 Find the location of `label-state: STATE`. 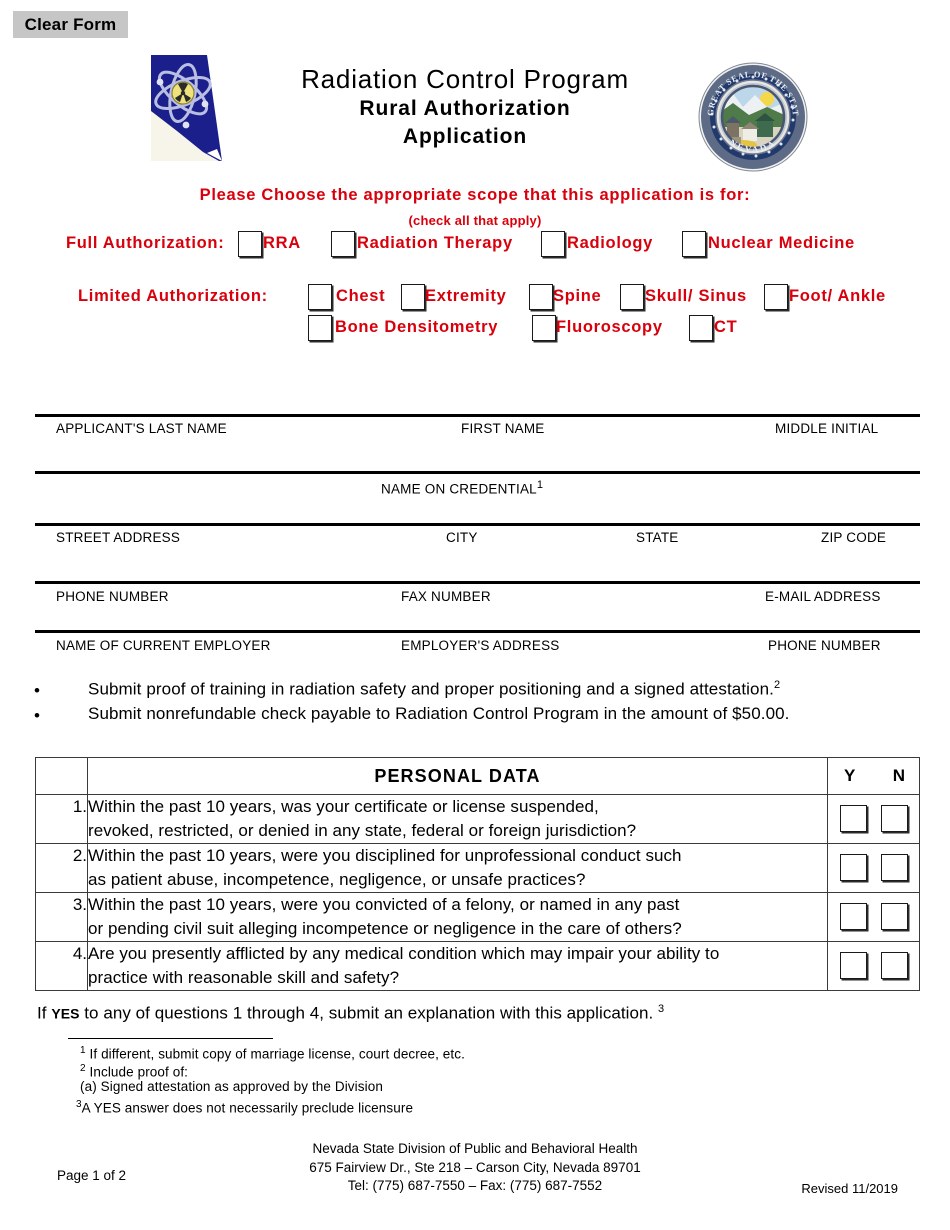

label-state: STATE is located at coordinates (657, 537).